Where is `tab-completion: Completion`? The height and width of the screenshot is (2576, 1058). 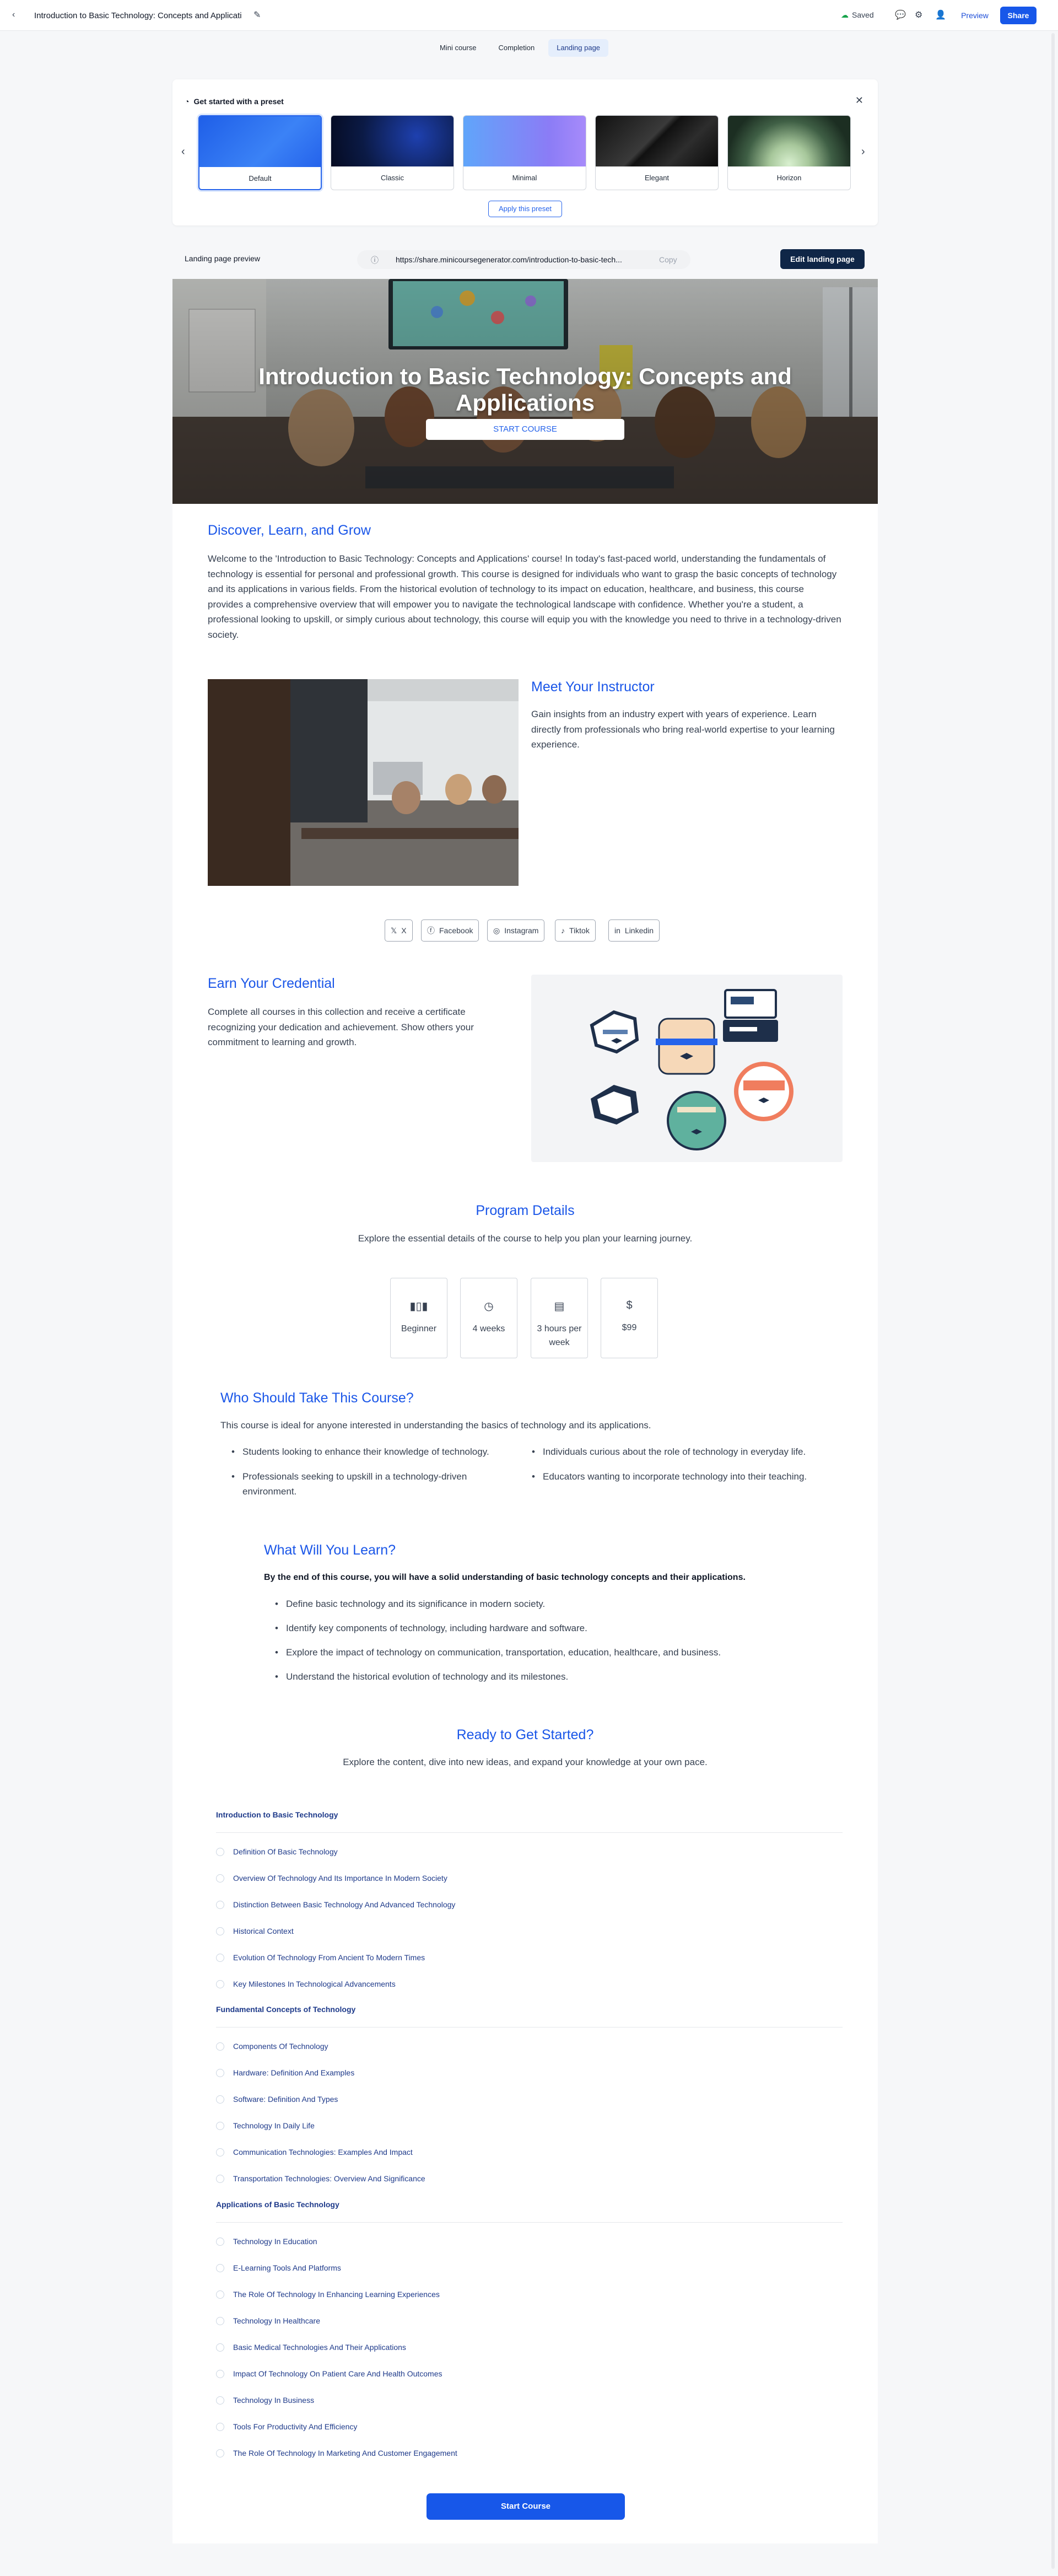
tab-completion: Completion is located at coordinates (516, 48).